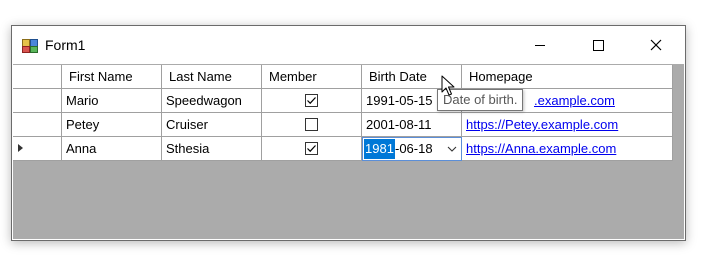  What do you see at coordinates (348, 45) in the screenshot?
I see `title-bar: Form1` at bounding box center [348, 45].